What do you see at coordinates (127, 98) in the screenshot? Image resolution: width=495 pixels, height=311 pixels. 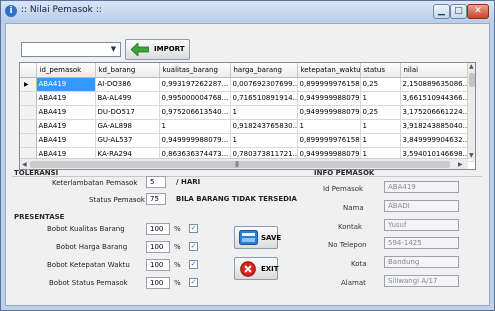 I see `table-cell: BA-AL499` at bounding box center [127, 98].